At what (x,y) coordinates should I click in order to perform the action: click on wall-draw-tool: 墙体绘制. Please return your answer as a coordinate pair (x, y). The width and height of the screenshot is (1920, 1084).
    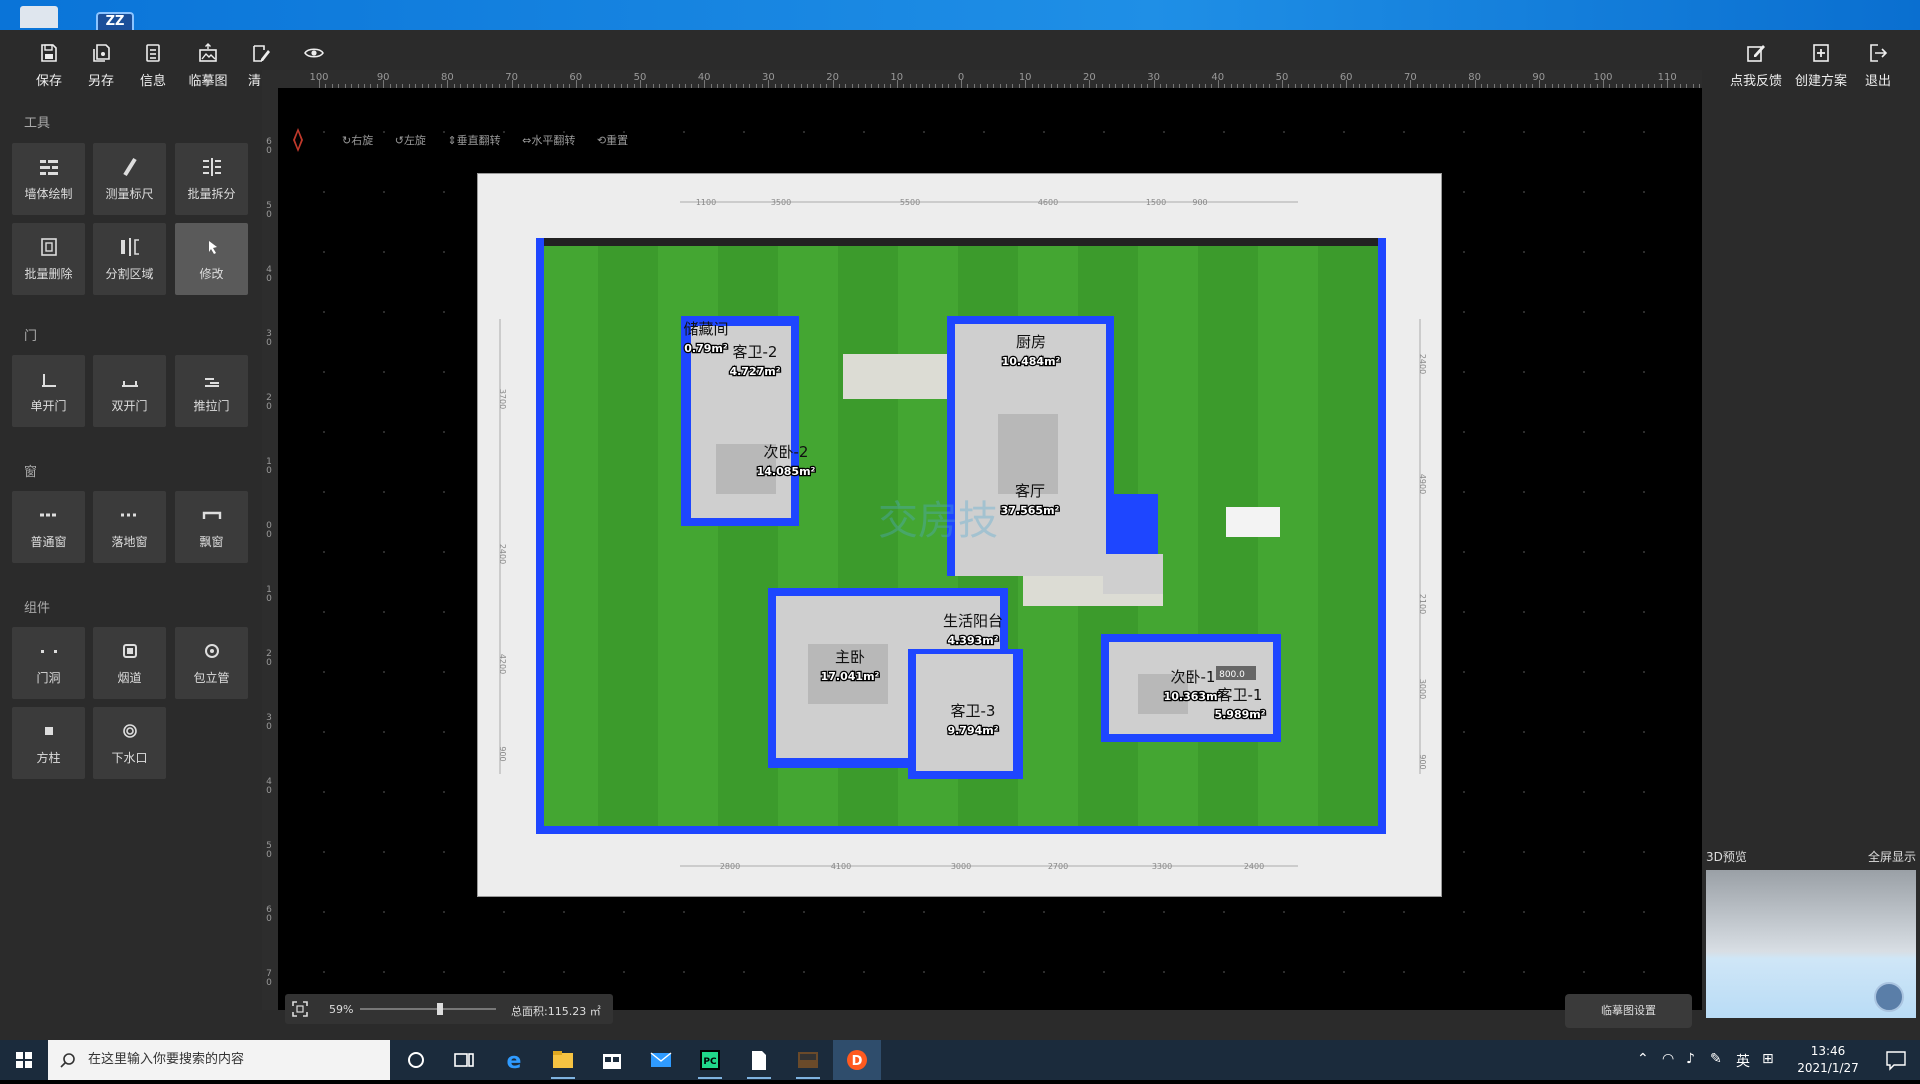
    Looking at the image, I should click on (48, 179).